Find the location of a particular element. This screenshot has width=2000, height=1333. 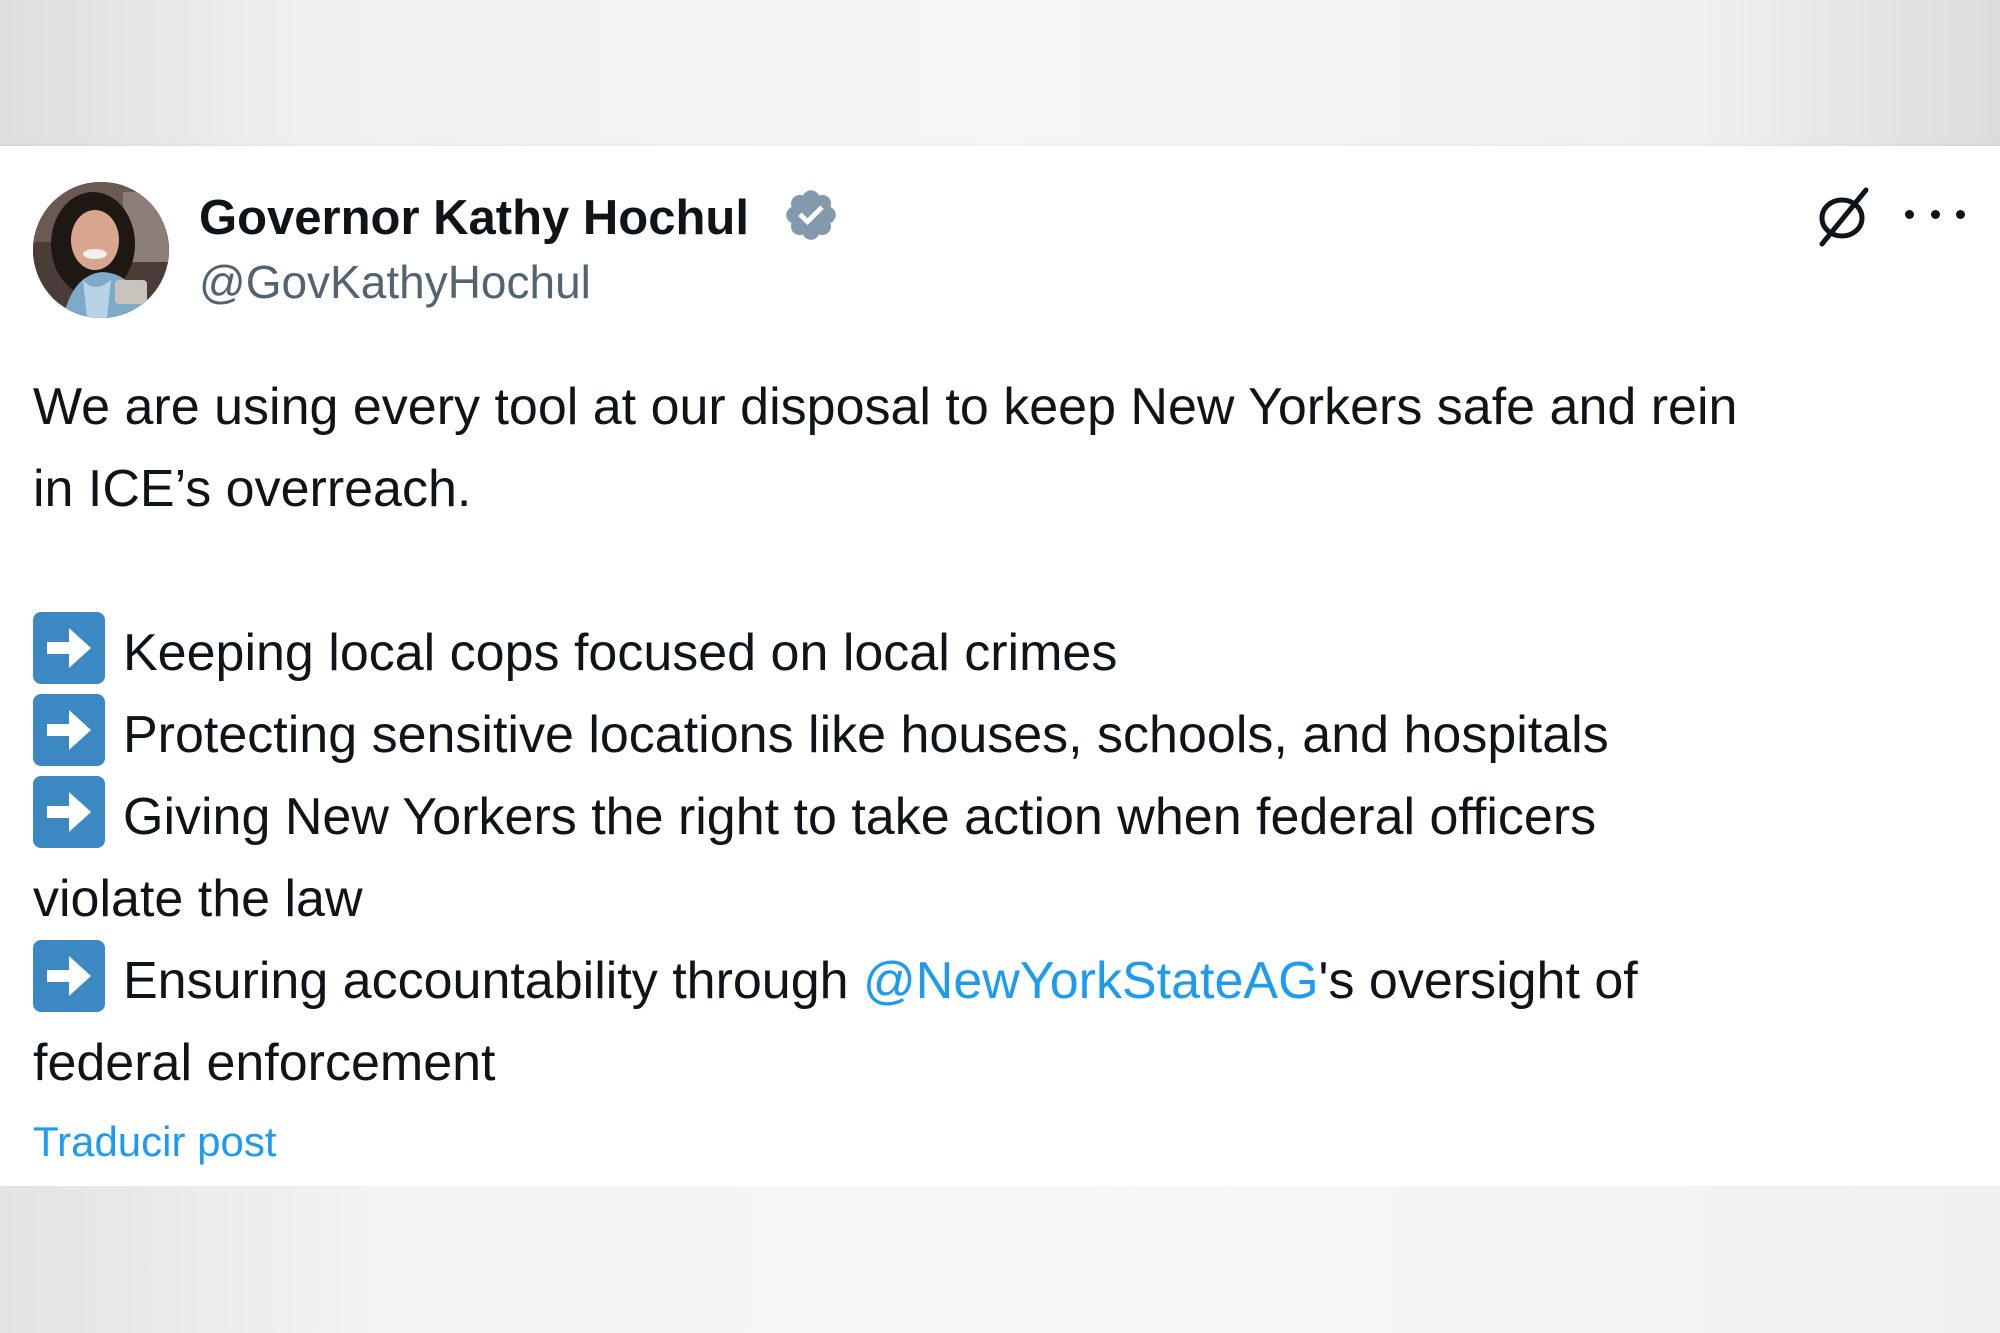

post-intro-line: in ICE’s overreach. is located at coordinates (252, 489).